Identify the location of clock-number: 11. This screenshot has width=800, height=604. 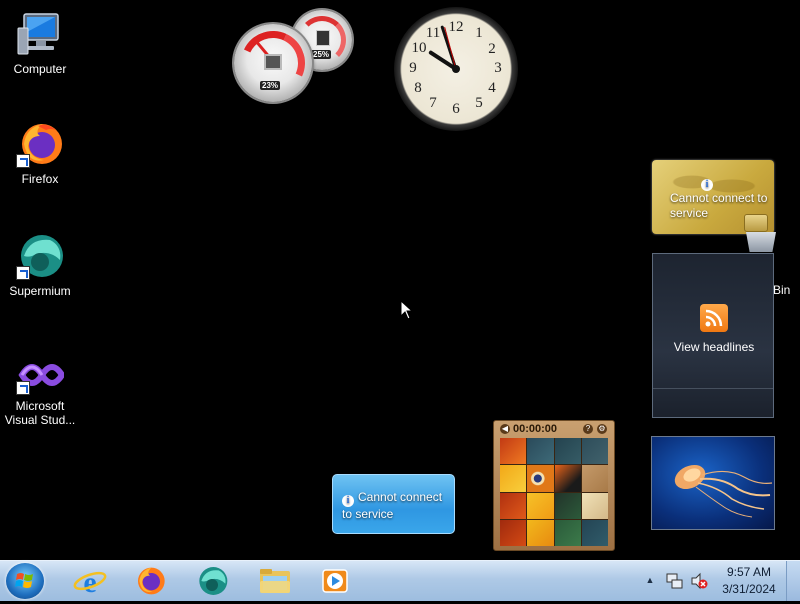
(433, 33).